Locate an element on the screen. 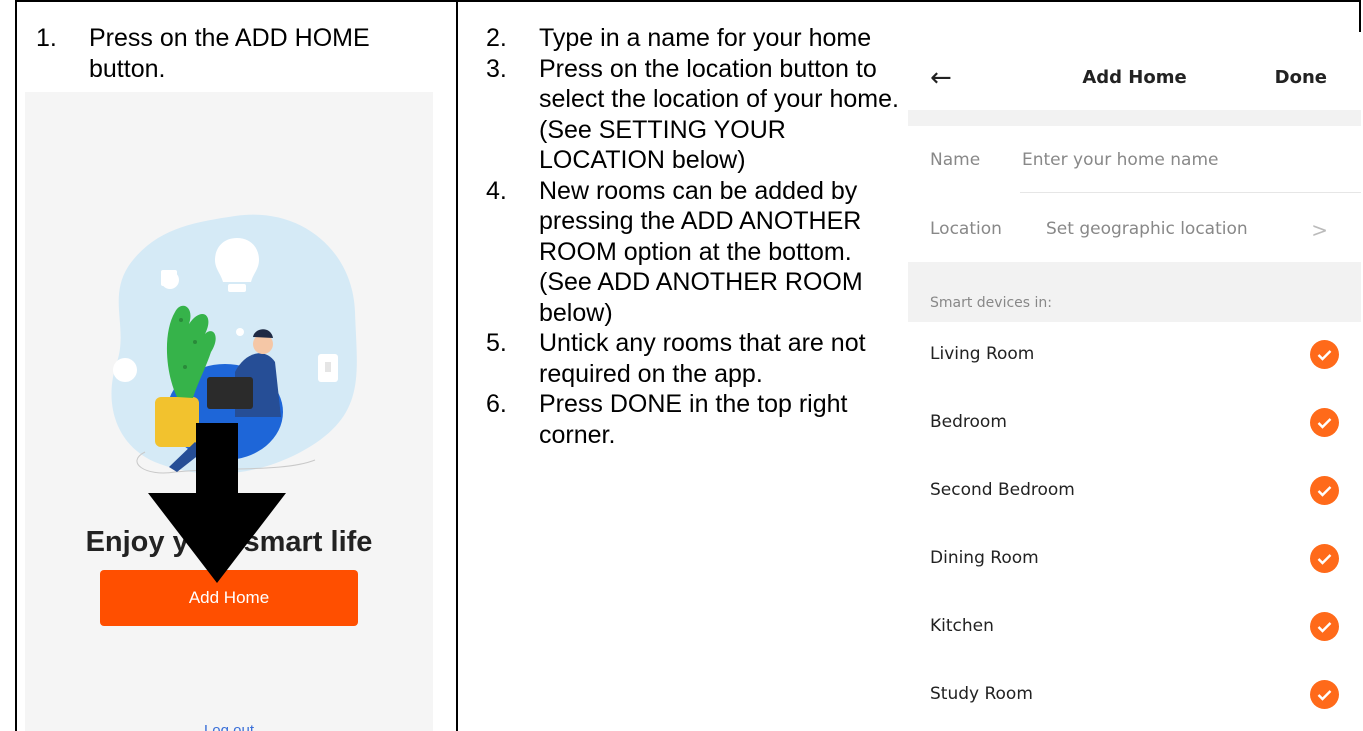 The height and width of the screenshot is (731, 1363). room-row-study-room: Study Room is located at coordinates (1134, 696).